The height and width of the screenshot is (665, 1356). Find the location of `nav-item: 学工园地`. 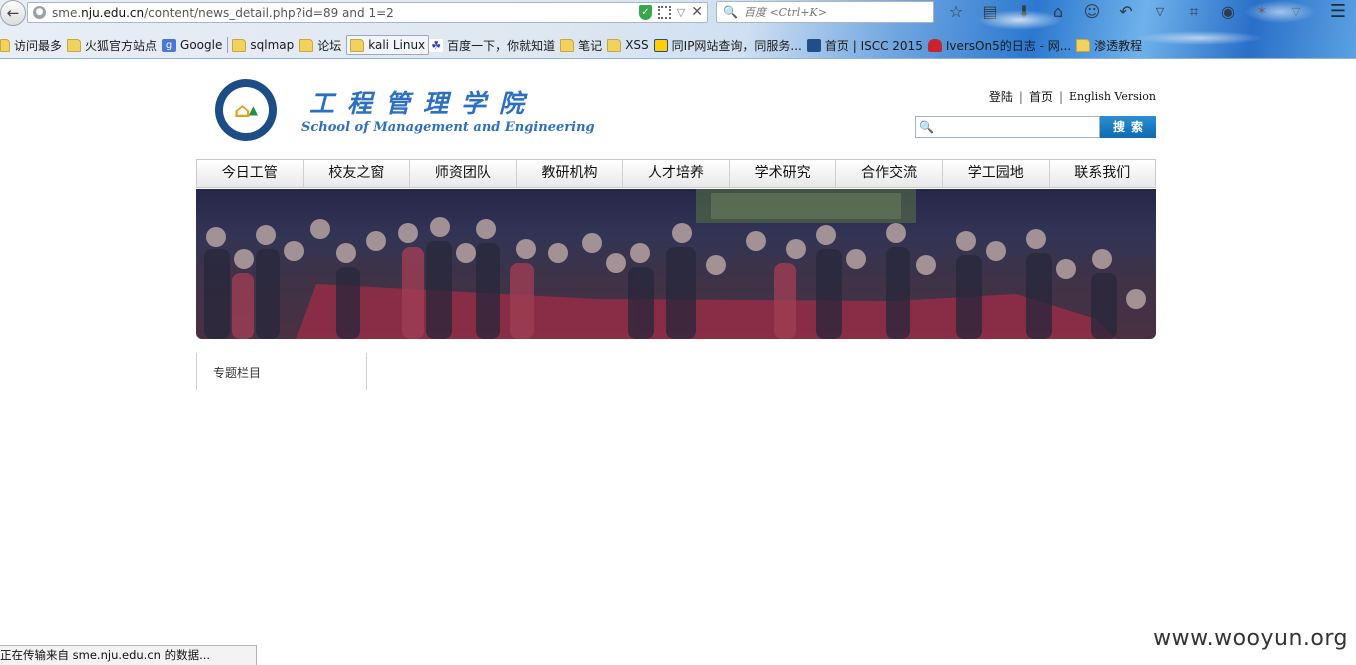

nav-item: 学工园地 is located at coordinates (996, 173).